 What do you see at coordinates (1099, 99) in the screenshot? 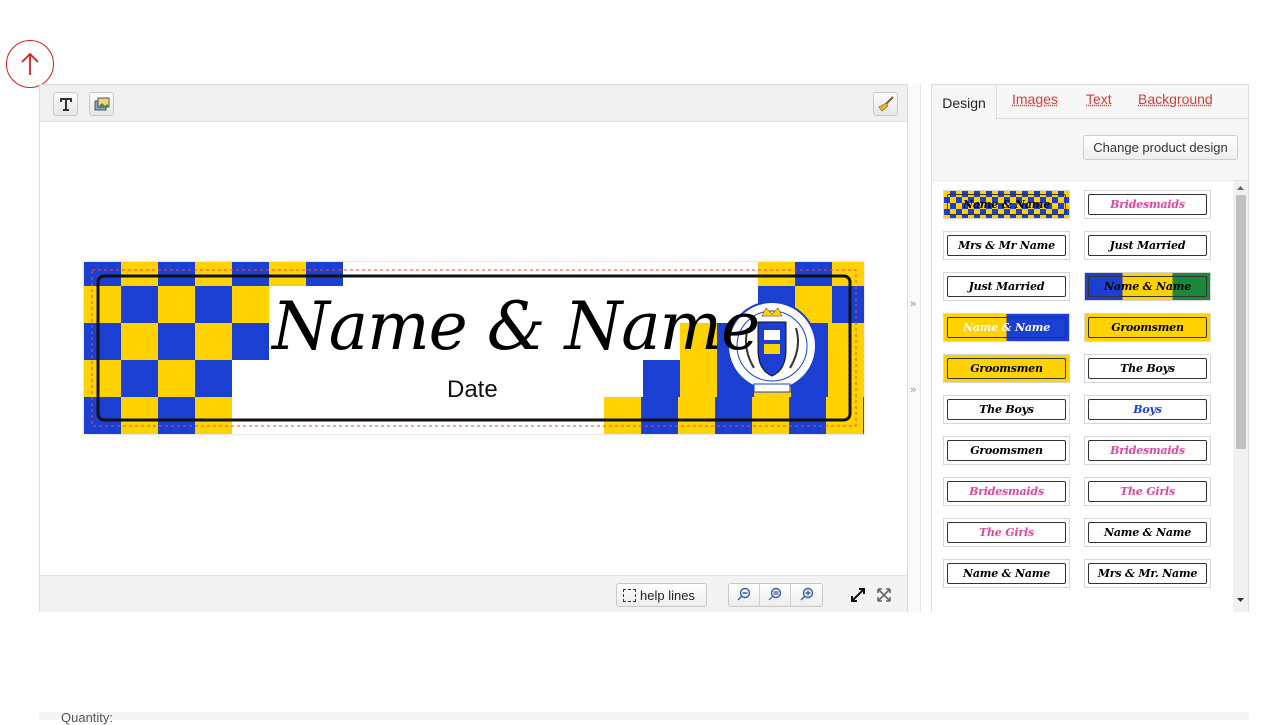
I see `tab-text: Text` at bounding box center [1099, 99].